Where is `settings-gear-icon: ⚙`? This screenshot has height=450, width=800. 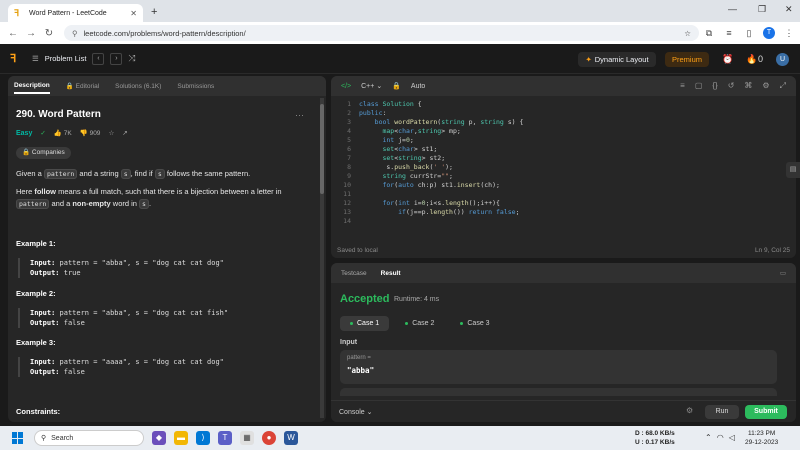 settings-gear-icon: ⚙ is located at coordinates (689, 410).